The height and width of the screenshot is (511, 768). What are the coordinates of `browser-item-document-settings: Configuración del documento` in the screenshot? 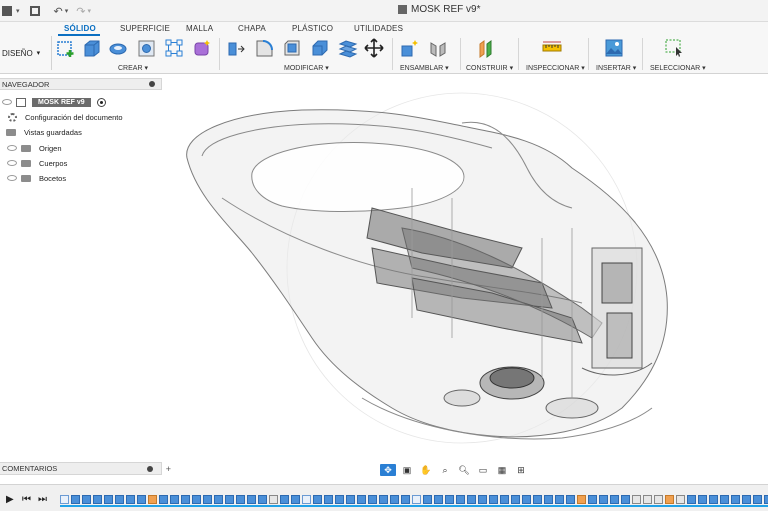 It's located at (65, 117).